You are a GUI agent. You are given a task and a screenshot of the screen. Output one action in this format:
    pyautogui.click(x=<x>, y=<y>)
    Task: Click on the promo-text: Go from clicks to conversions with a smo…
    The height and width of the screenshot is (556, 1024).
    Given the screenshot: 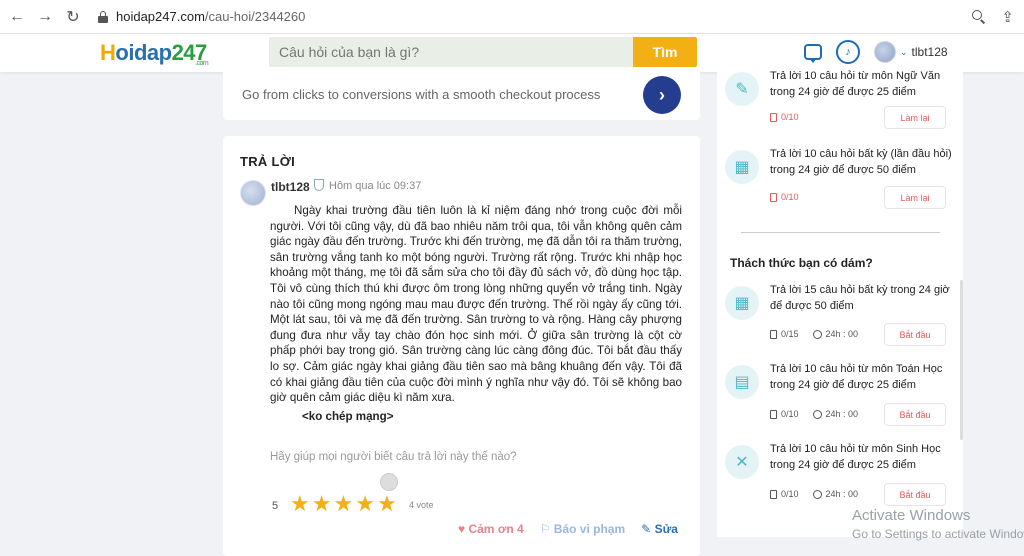 What is the action you would take?
    pyautogui.click(x=421, y=94)
    